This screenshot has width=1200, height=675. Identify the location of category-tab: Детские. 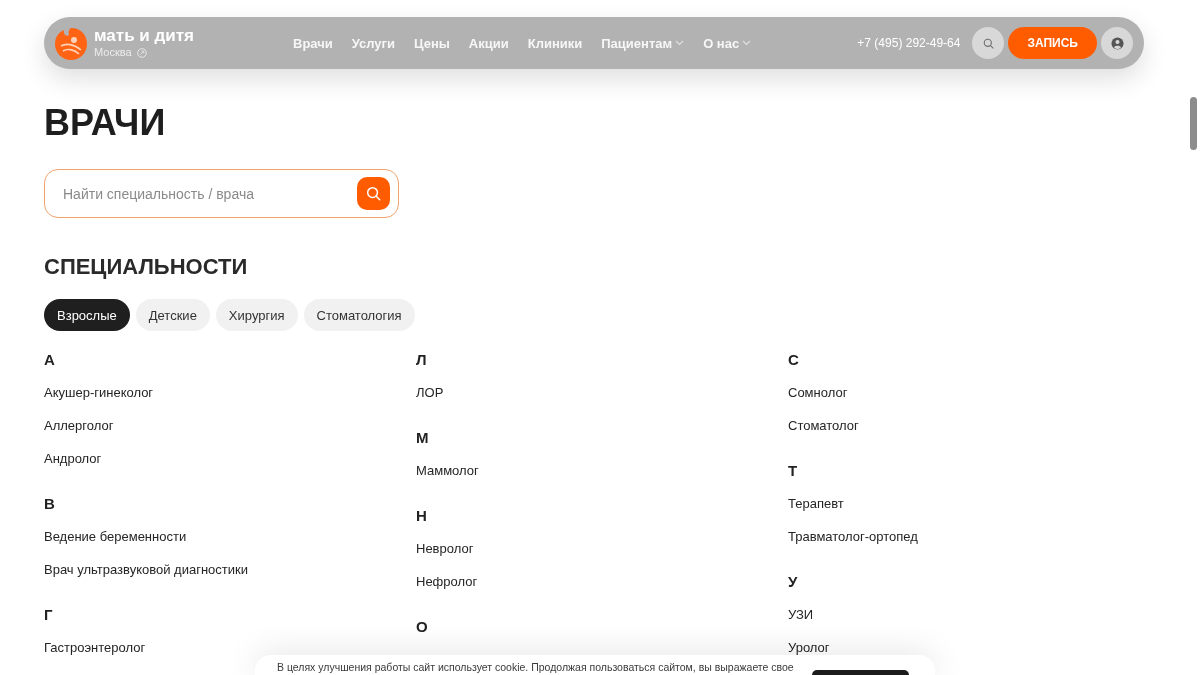
(172, 315).